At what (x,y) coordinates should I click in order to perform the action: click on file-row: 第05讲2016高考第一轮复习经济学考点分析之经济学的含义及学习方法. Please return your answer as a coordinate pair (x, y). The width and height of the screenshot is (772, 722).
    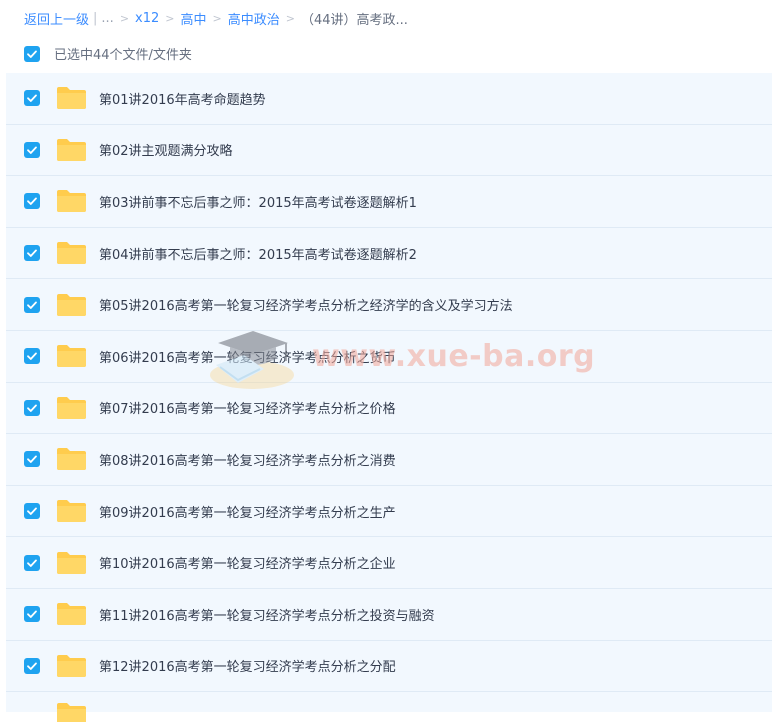
    Looking at the image, I should click on (389, 305).